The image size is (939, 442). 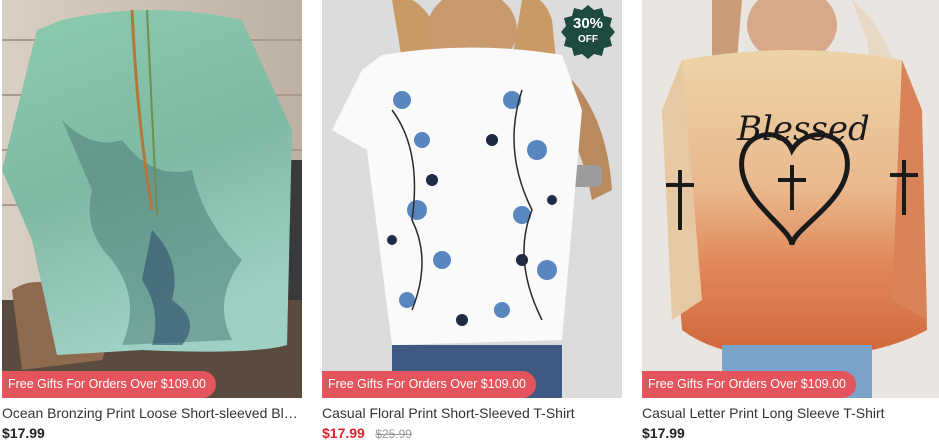 I want to click on badge-seal-icon, so click(x=588, y=32).